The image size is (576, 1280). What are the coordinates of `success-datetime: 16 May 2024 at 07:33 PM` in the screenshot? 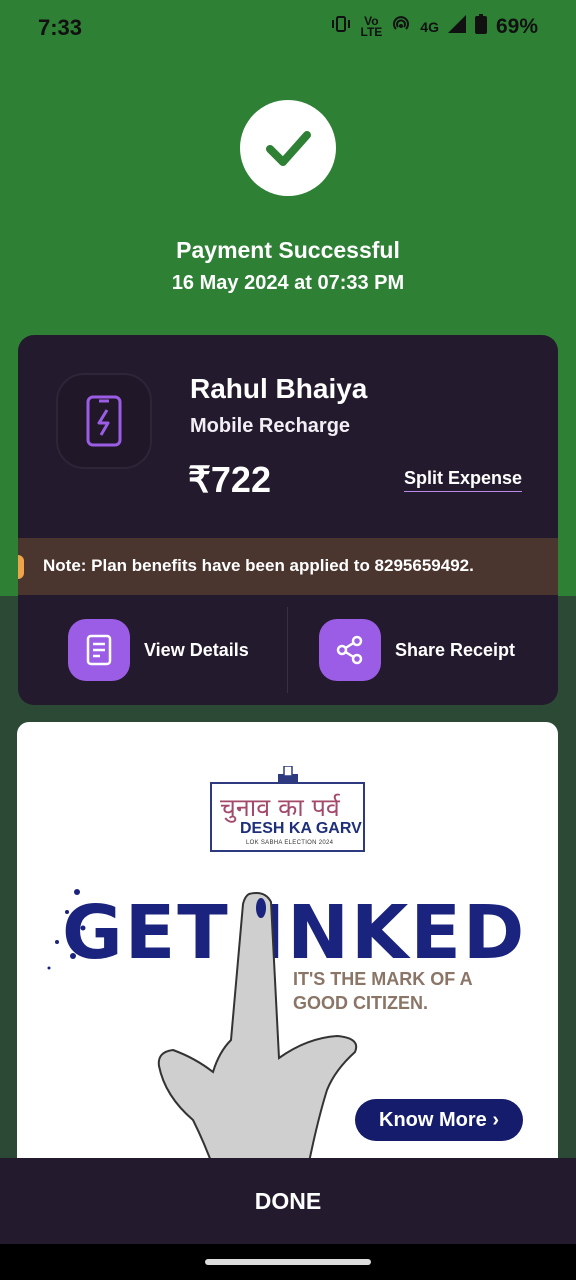 It's located at (288, 283).